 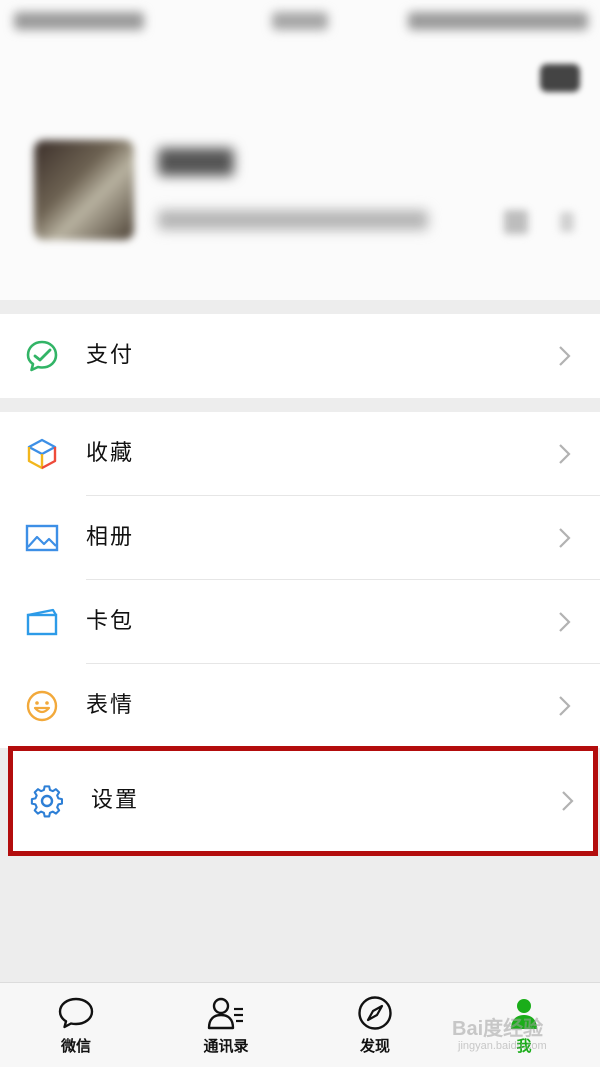 I want to click on pay-group: 支付, so click(x=300, y=356).